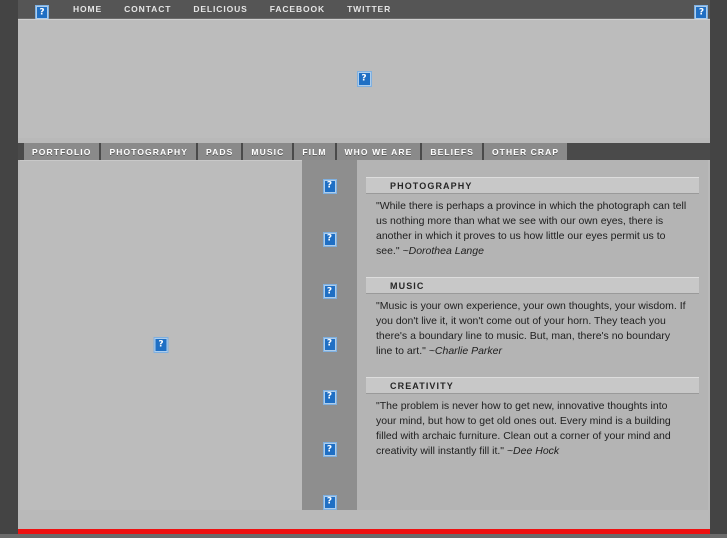  What do you see at coordinates (465, 351) in the screenshot?
I see `quote-attribution: ~Charlie Parker` at bounding box center [465, 351].